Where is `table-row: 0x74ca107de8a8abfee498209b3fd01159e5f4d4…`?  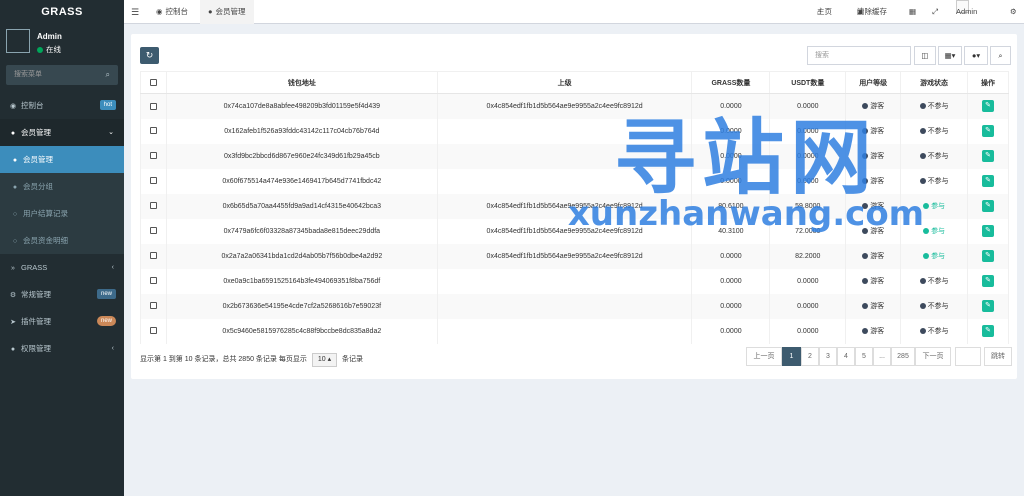
table-row: 0x74ca107de8a8abfee498209b3fd01159e5f4d4… is located at coordinates (574, 106).